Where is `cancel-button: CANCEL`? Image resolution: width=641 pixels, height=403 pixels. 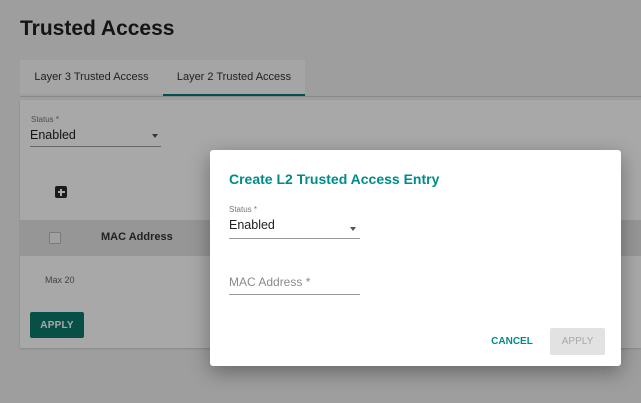 cancel-button: CANCEL is located at coordinates (512, 341).